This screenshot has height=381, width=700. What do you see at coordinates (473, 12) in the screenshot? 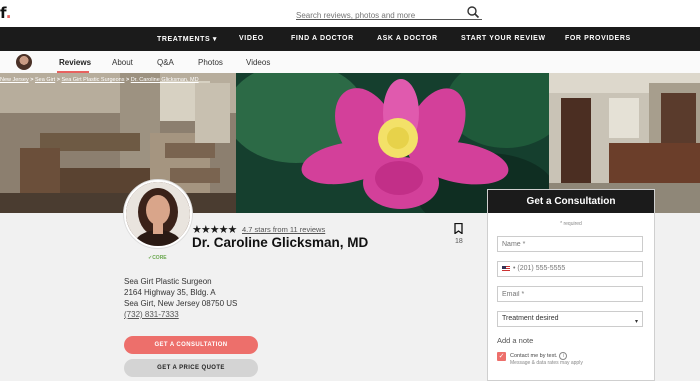
I see `search-icon` at bounding box center [473, 12].